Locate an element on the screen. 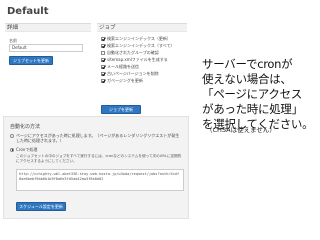 This screenshot has width=320, height=240. radio-cron-label: Cronで処理 is located at coordinates (27, 149).